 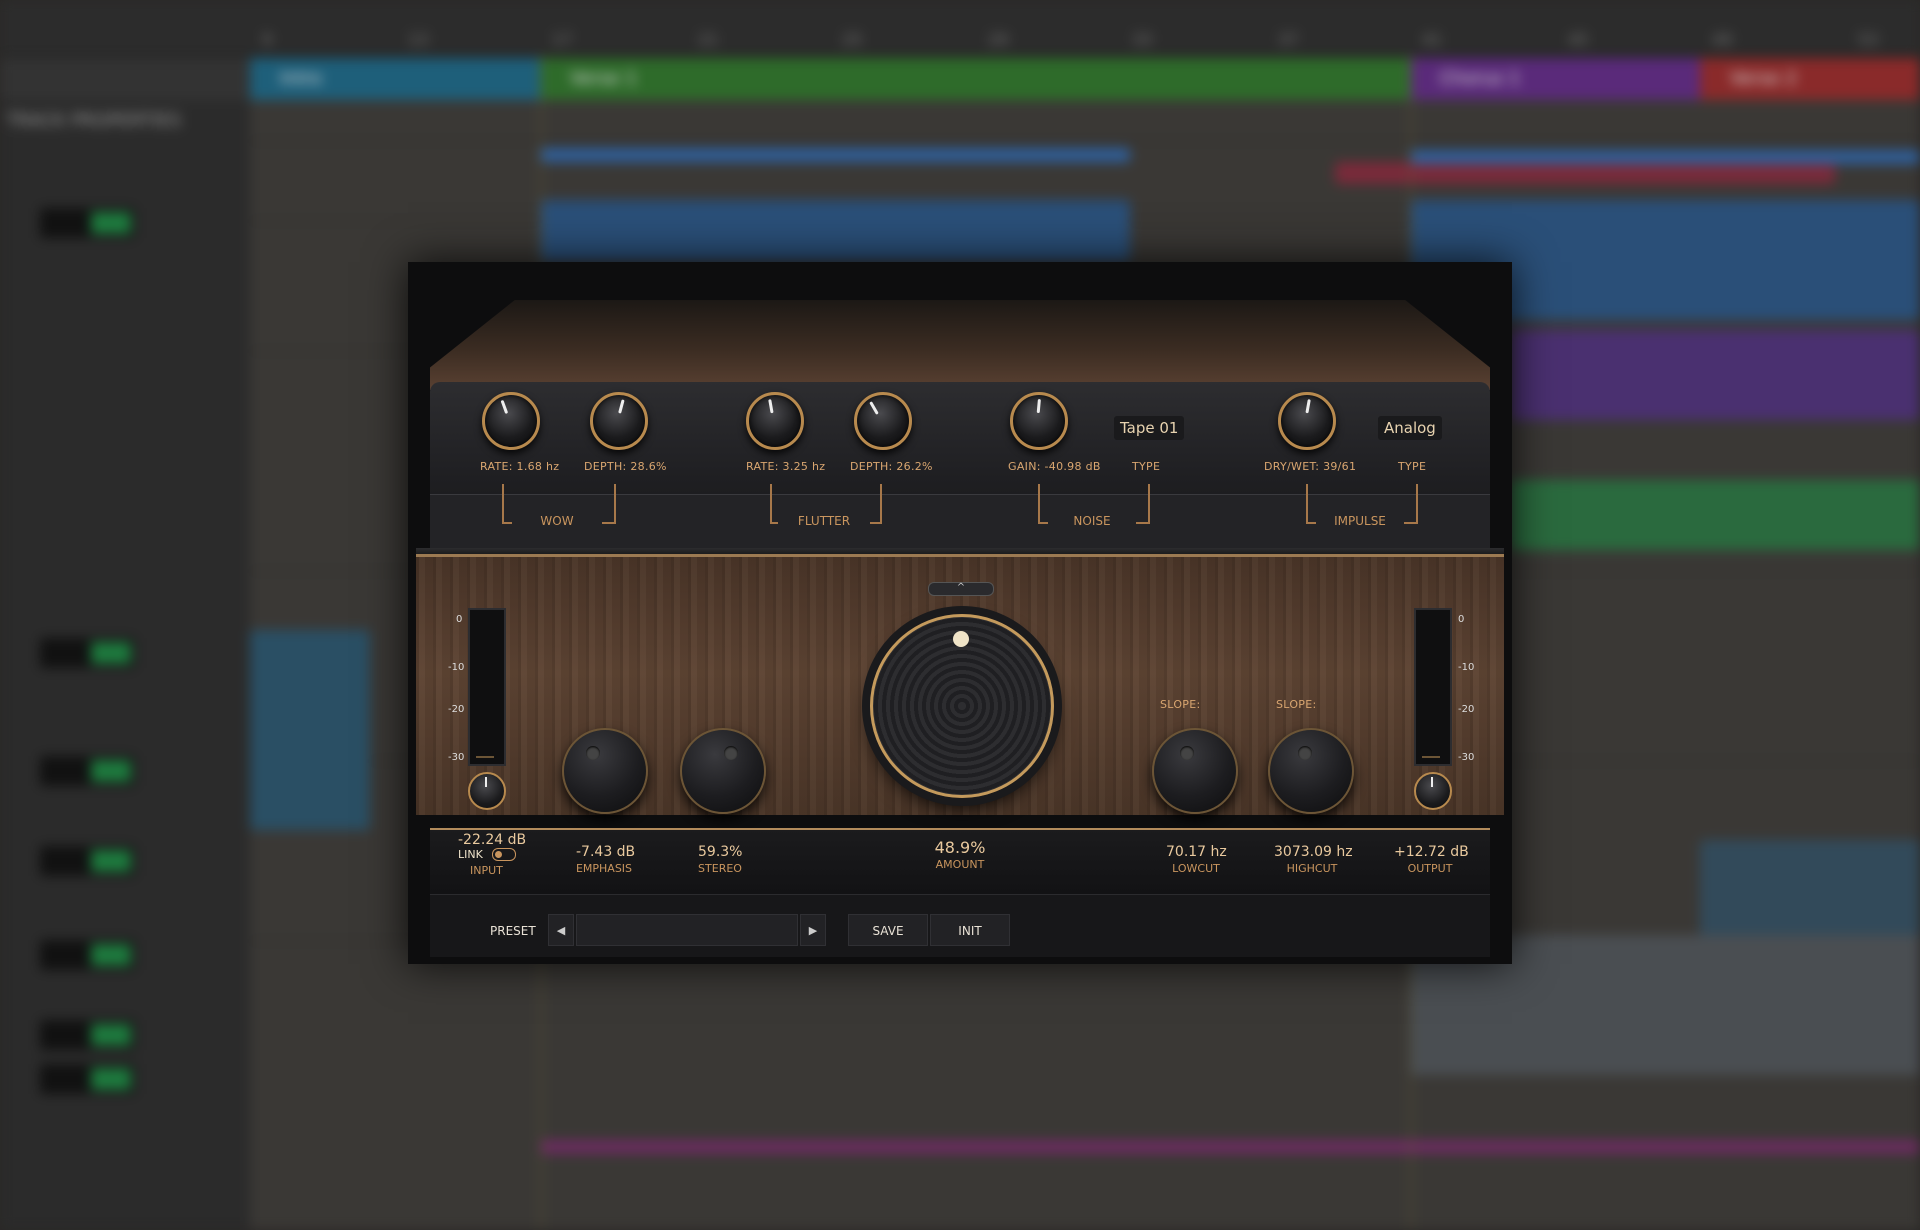 I want to click on noise-type-select: Tape 01, so click(x=1149, y=428).